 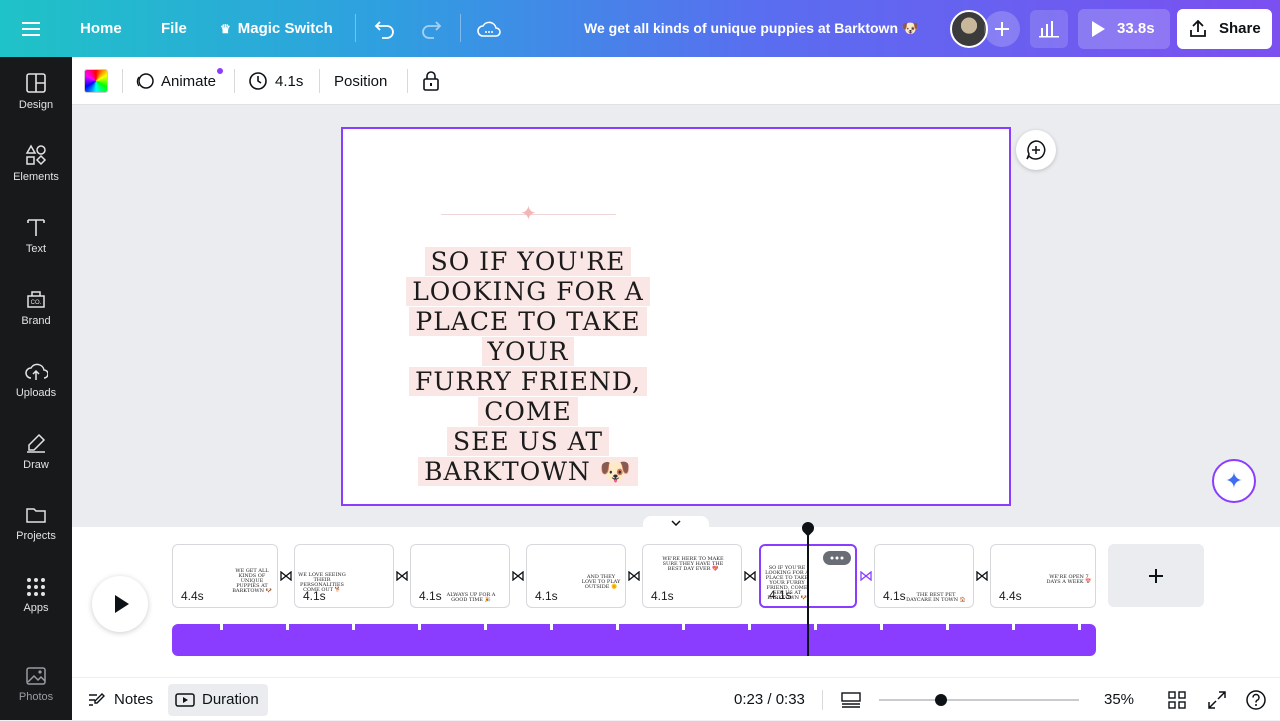 I want to click on sidebar-item-label: Photos, so click(x=36, y=696).